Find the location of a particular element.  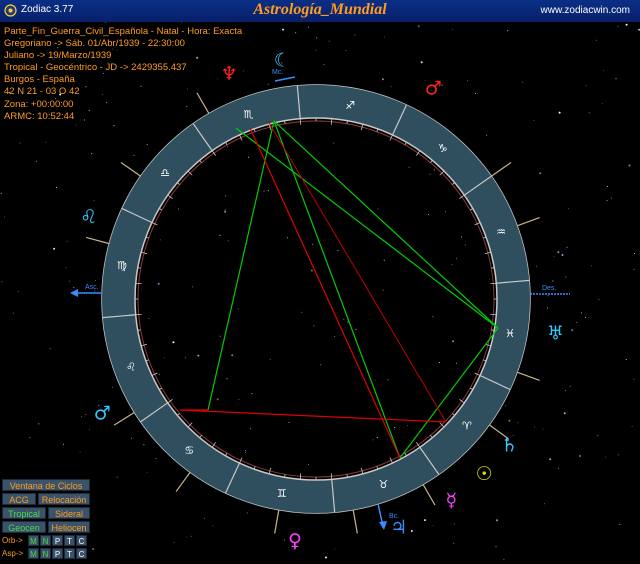

sign-glyph-libra: ♎ is located at coordinates (165, 172).